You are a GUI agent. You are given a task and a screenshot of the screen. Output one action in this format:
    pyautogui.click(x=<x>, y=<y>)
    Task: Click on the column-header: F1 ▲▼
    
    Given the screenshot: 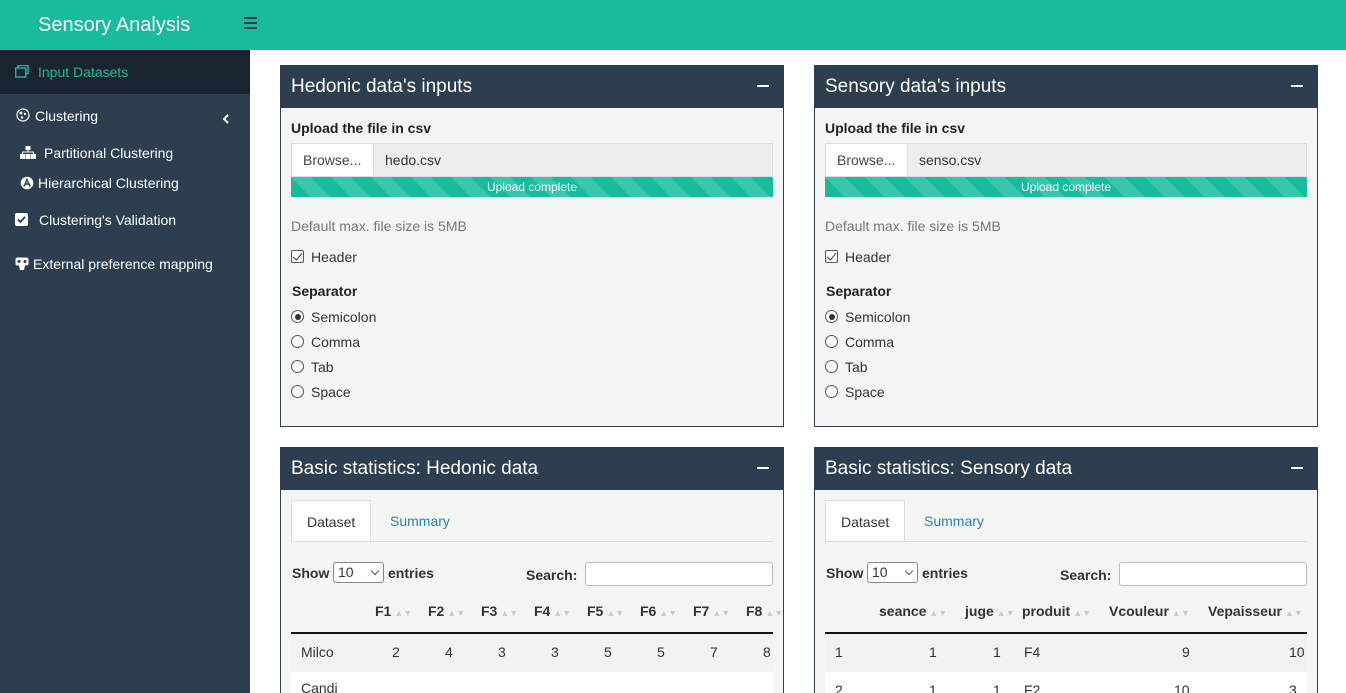 What is the action you would take?
    pyautogui.click(x=393, y=611)
    